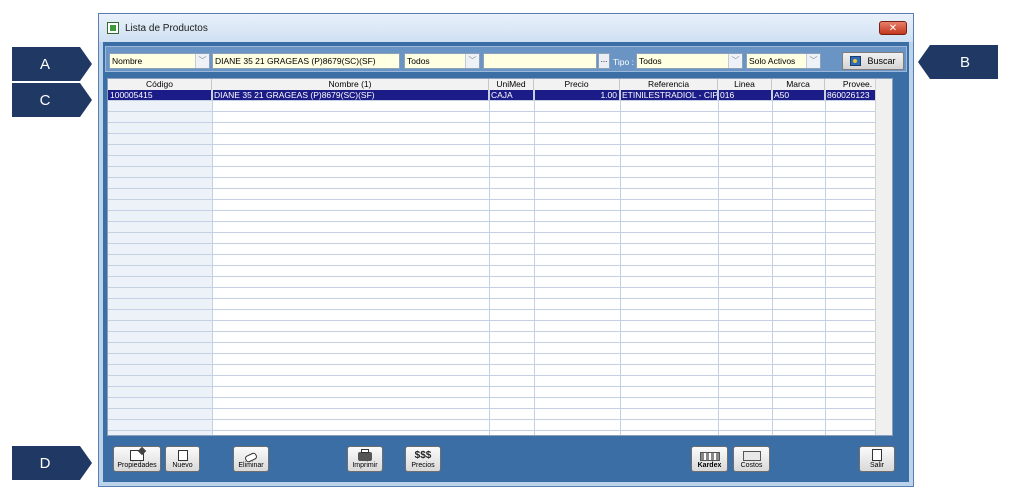 The image size is (1011, 496). What do you see at coordinates (745, 95) in the screenshot?
I see `cell-linea: 016` at bounding box center [745, 95].